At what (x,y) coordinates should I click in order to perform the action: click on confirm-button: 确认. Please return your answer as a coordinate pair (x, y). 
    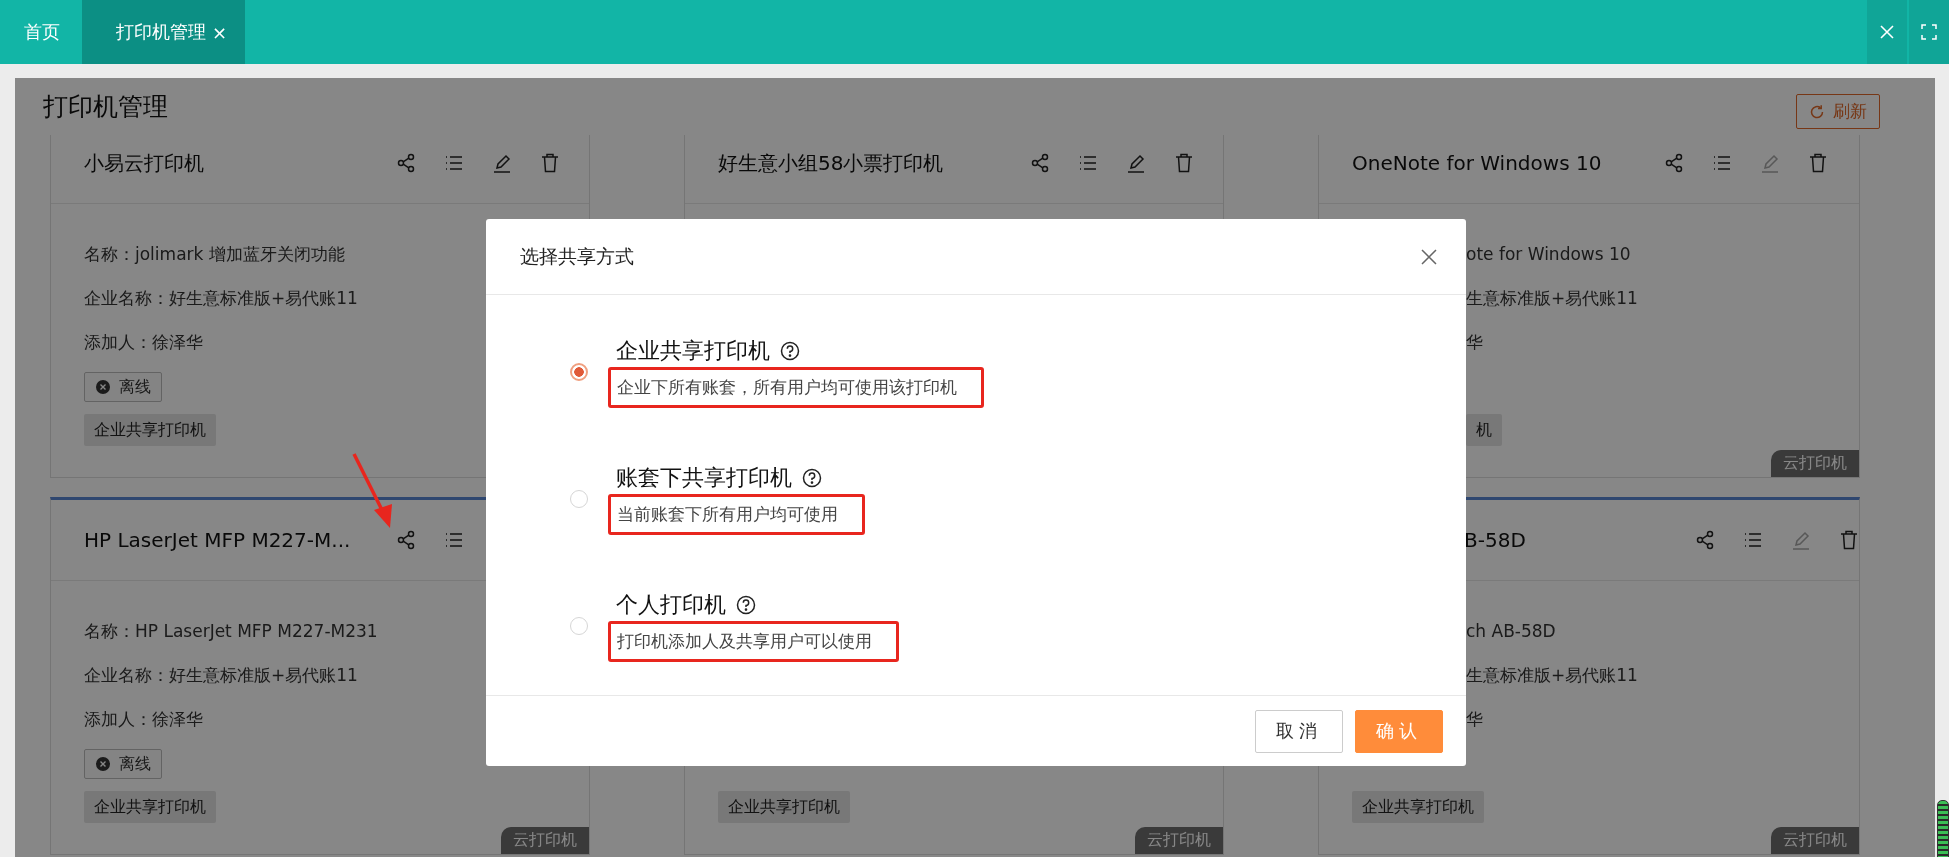
    Looking at the image, I should click on (1399, 731).